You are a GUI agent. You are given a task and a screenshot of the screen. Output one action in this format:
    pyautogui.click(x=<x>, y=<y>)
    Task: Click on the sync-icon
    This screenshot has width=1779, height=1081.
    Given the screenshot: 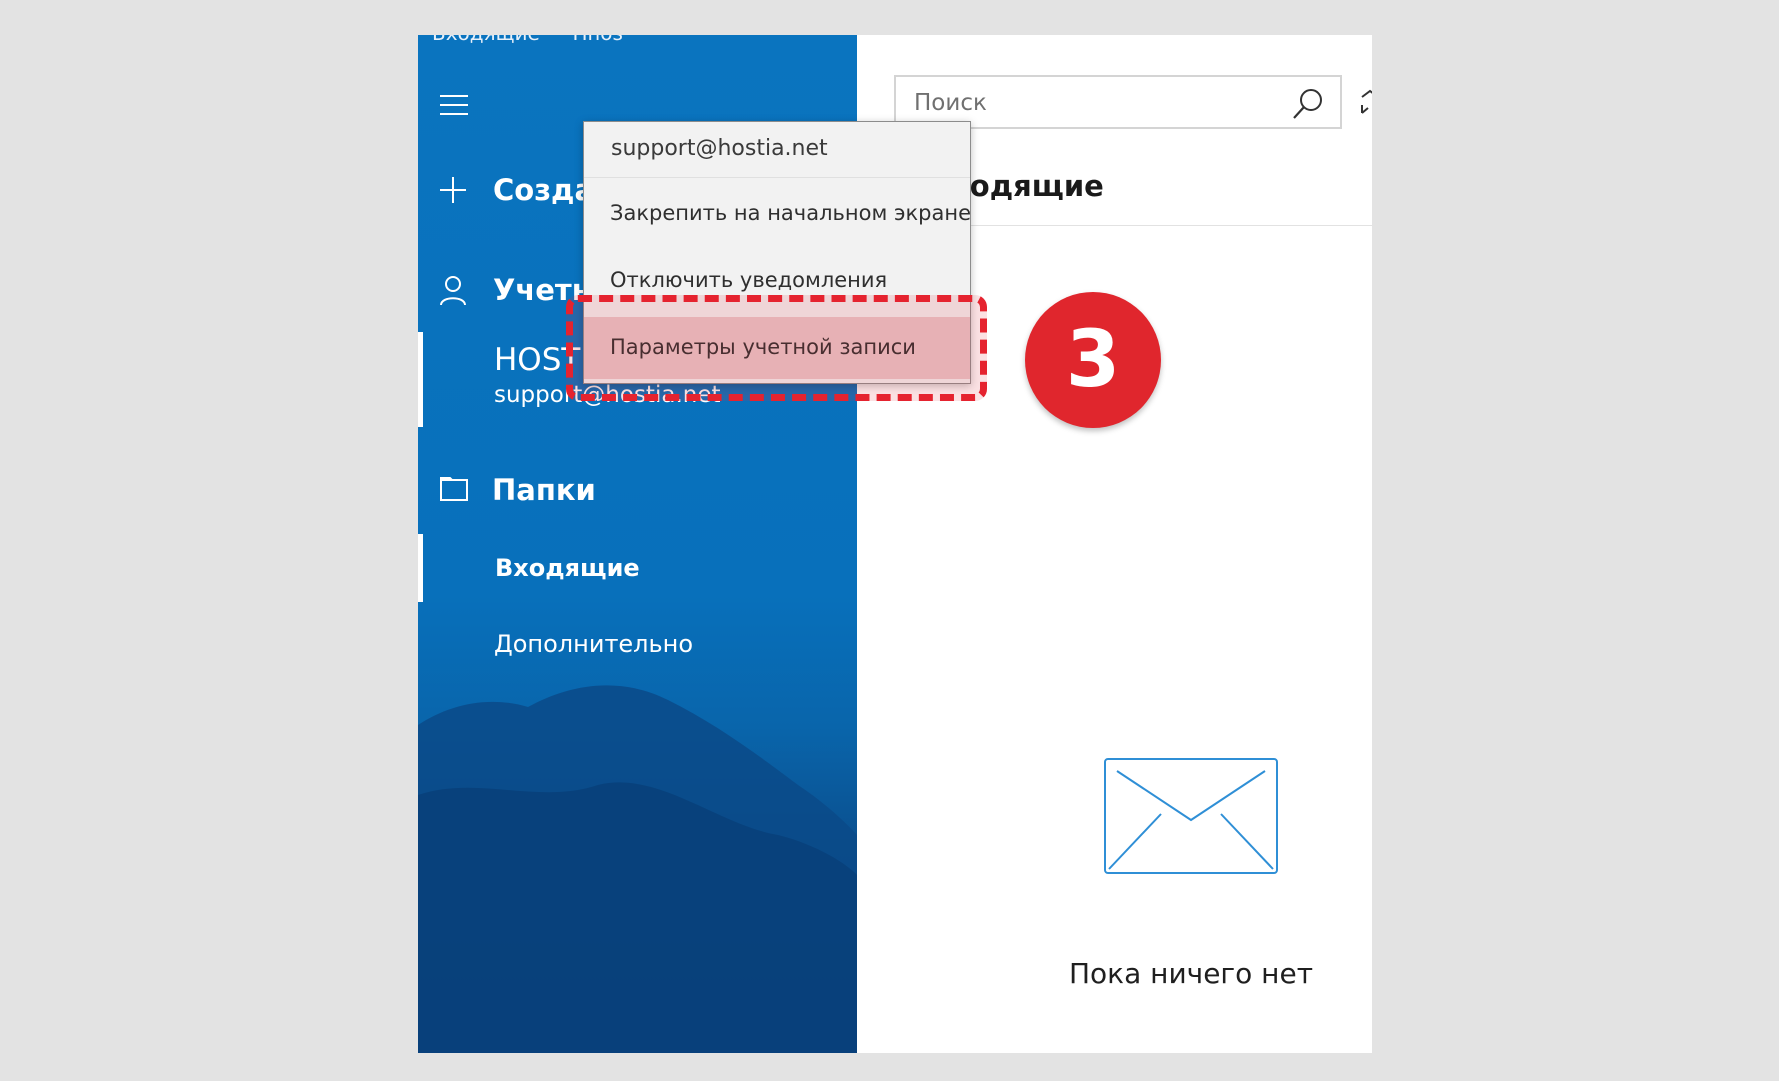 What is the action you would take?
    pyautogui.click(x=1365, y=102)
    